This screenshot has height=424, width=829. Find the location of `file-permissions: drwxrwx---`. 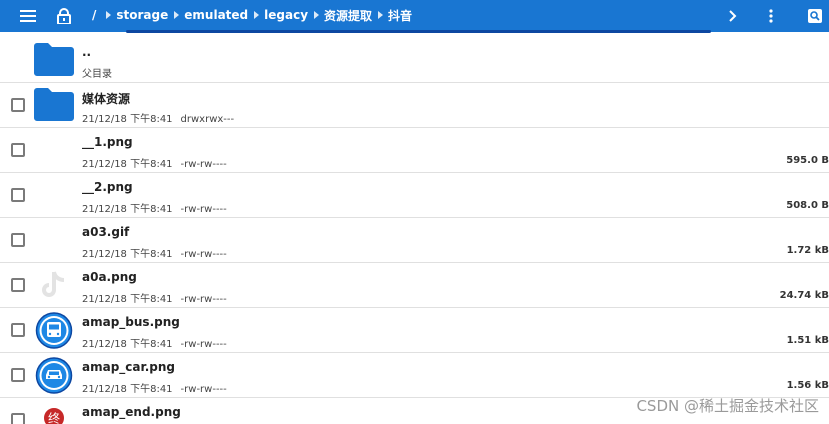

file-permissions: drwxrwx--- is located at coordinates (207, 119).